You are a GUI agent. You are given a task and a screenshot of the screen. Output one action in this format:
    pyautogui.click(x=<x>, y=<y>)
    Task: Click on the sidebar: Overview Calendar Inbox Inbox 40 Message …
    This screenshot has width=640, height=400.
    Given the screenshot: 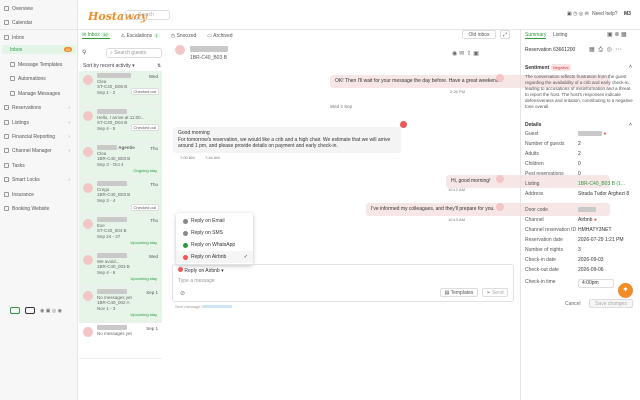 What is the action you would take?
    pyautogui.click(x=39, y=200)
    